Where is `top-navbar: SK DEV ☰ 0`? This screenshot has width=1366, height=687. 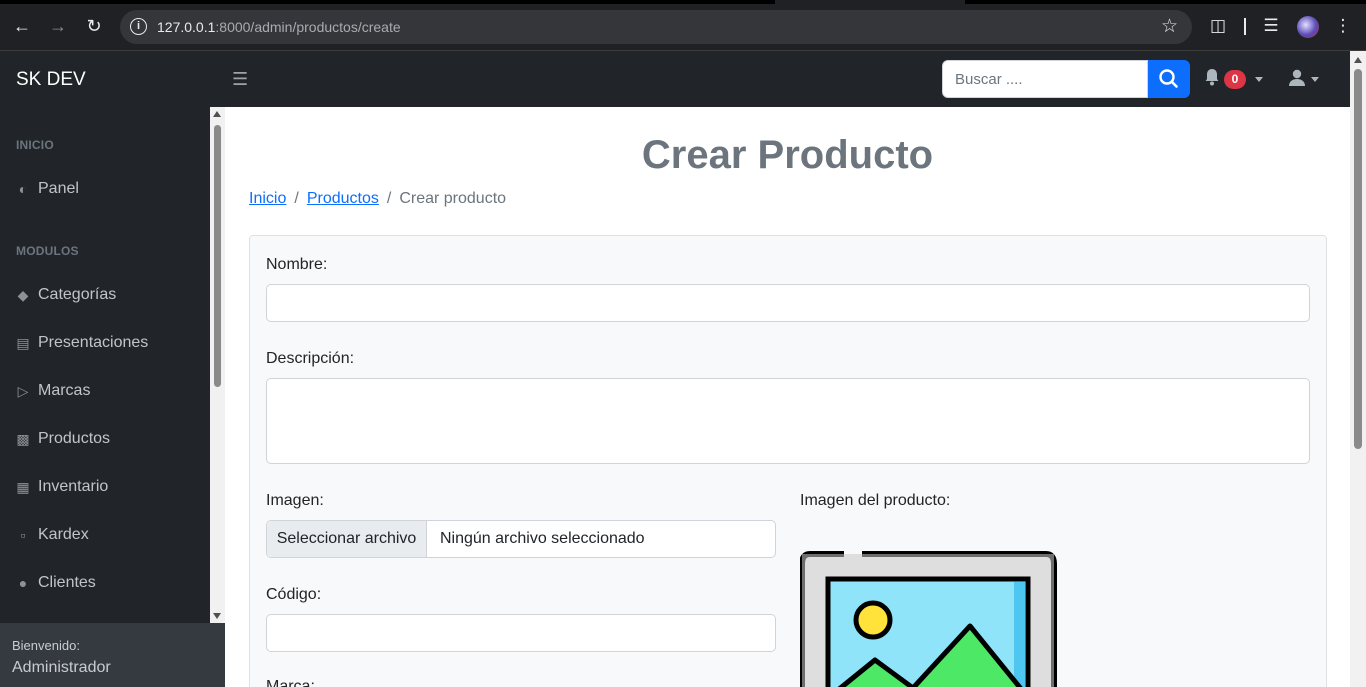 top-navbar: SK DEV ☰ 0 is located at coordinates (683, 79).